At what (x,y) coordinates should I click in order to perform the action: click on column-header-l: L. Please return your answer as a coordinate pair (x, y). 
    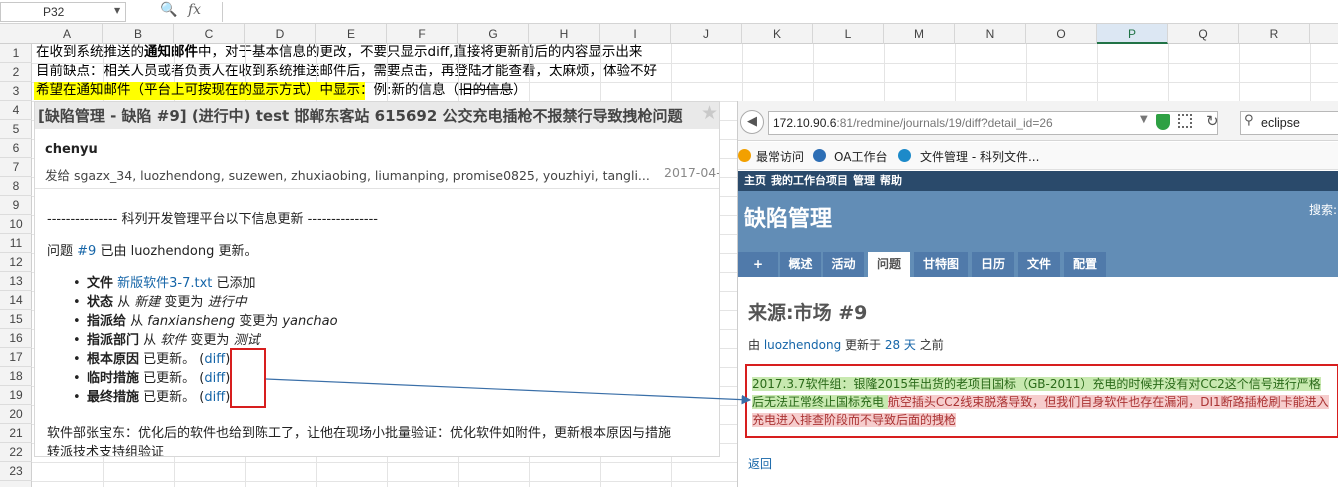
    Looking at the image, I should click on (848, 34).